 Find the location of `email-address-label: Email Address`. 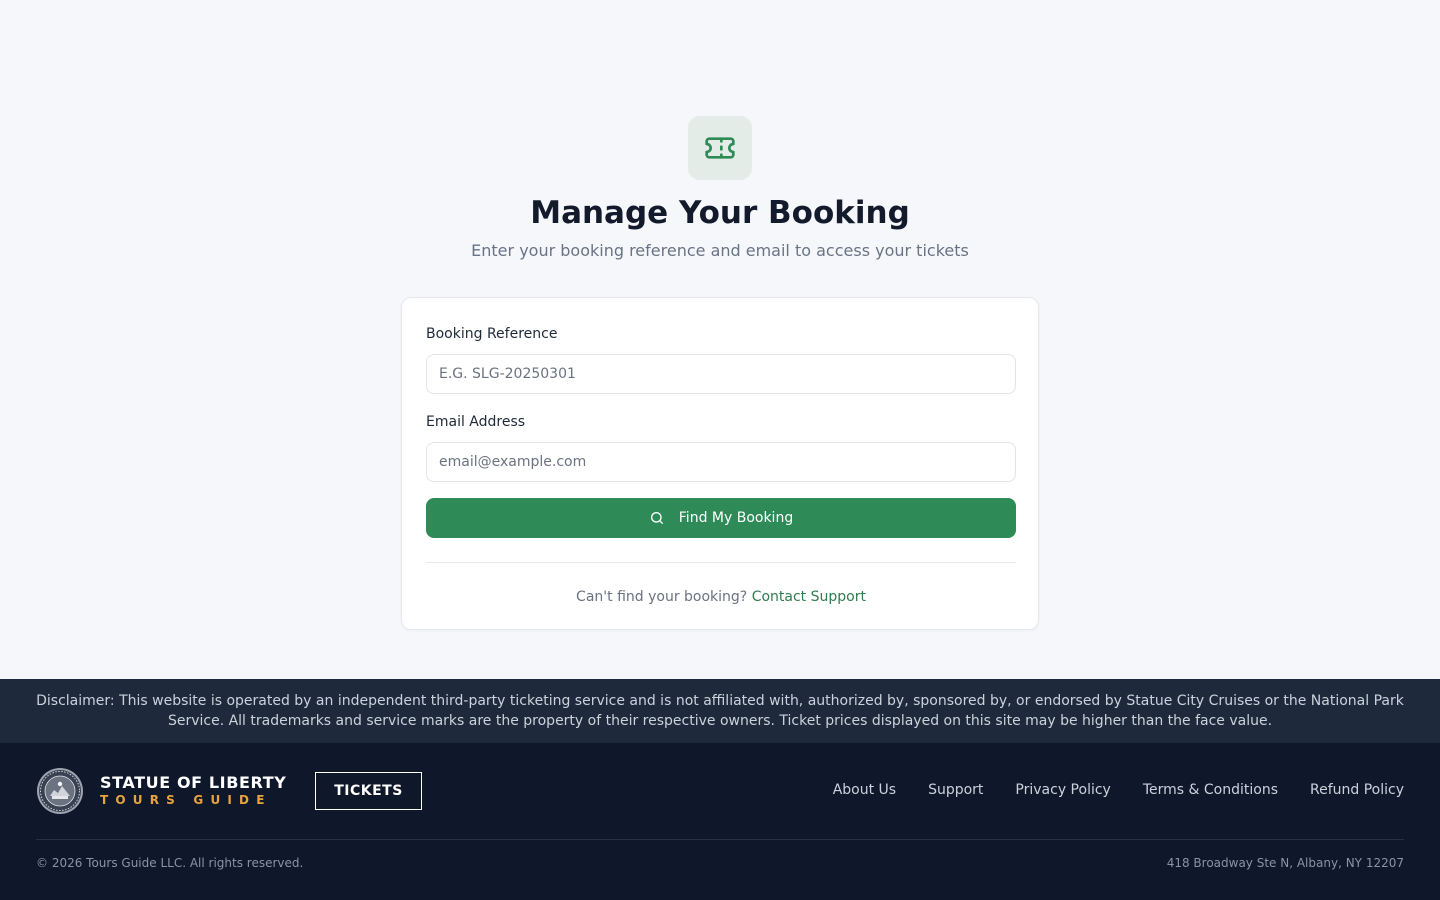

email-address-label: Email Address is located at coordinates (476, 422).